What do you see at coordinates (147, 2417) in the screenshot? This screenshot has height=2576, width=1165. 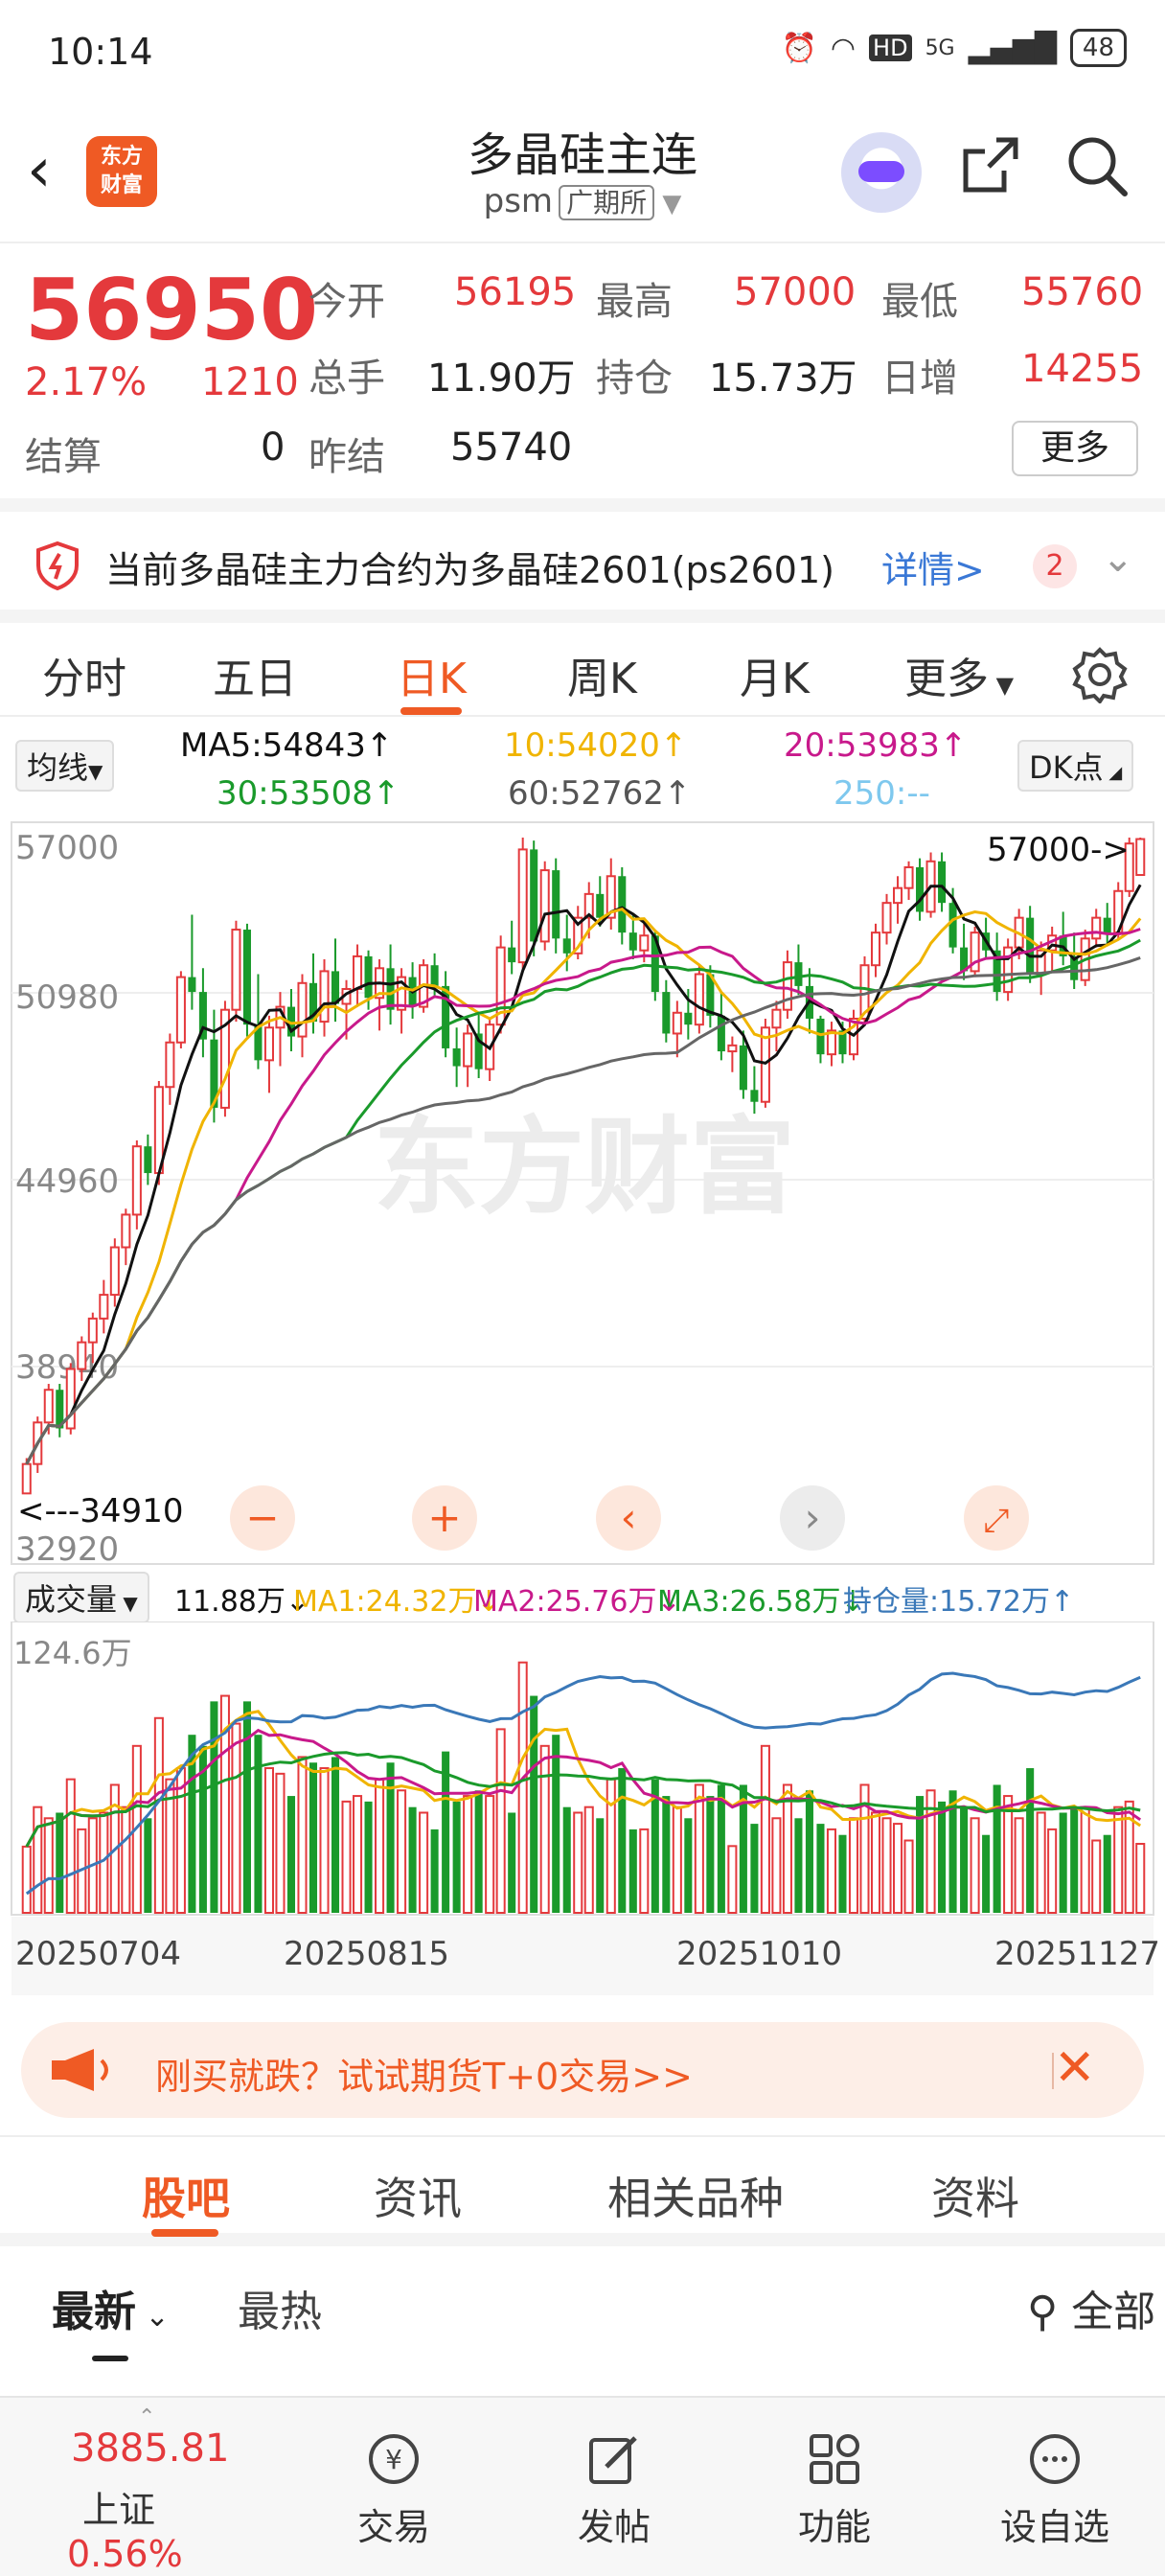 I see `chevron-up-icon: ⌃` at bounding box center [147, 2417].